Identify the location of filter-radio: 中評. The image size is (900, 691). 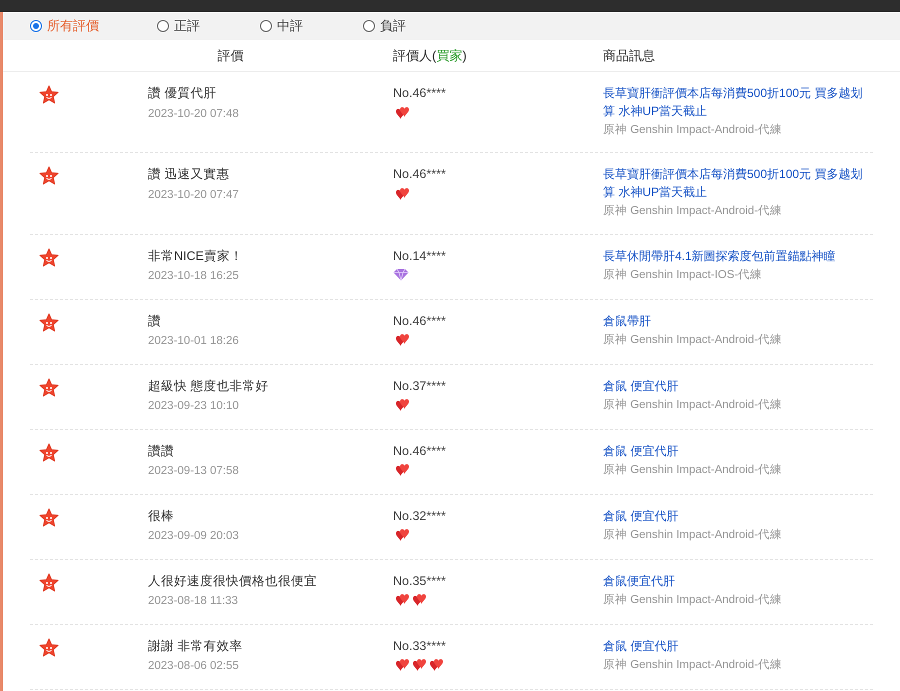
(281, 26).